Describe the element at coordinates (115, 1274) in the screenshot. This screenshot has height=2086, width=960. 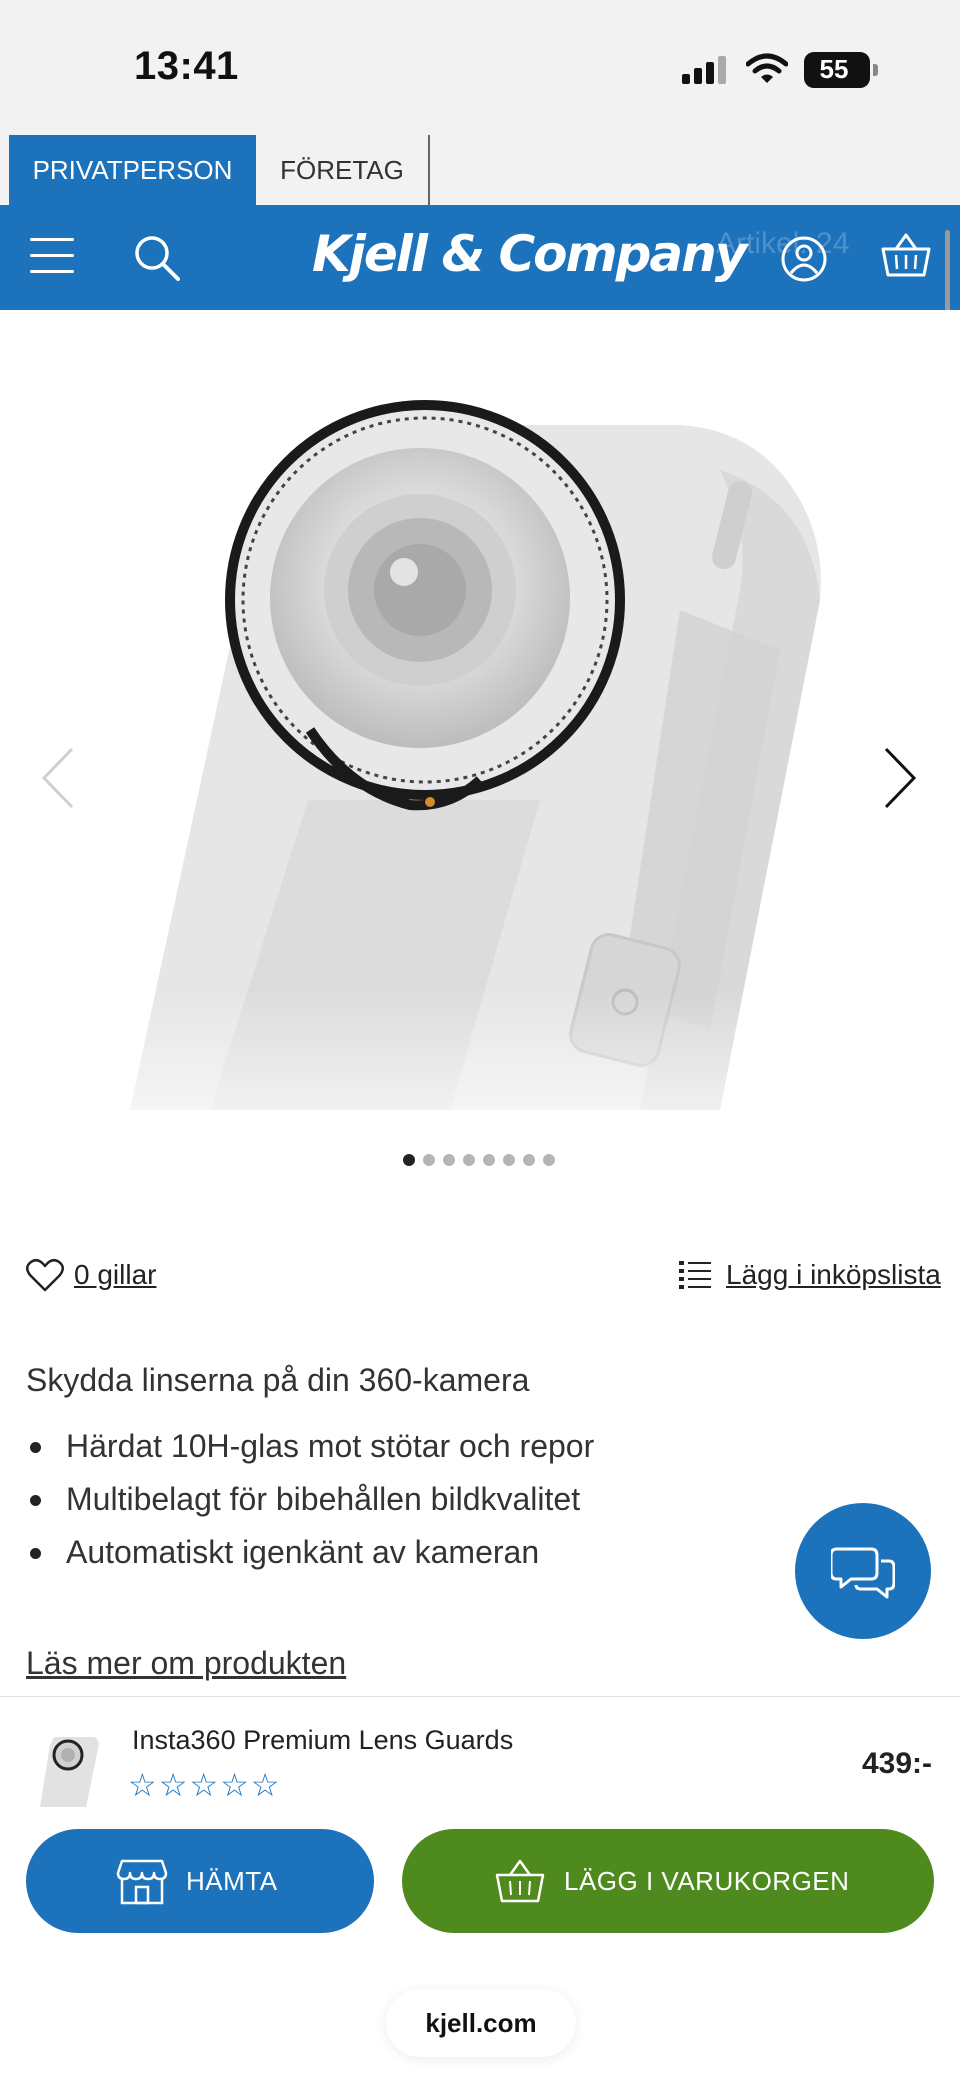
I see `likes-count: 0 gillar` at that location.